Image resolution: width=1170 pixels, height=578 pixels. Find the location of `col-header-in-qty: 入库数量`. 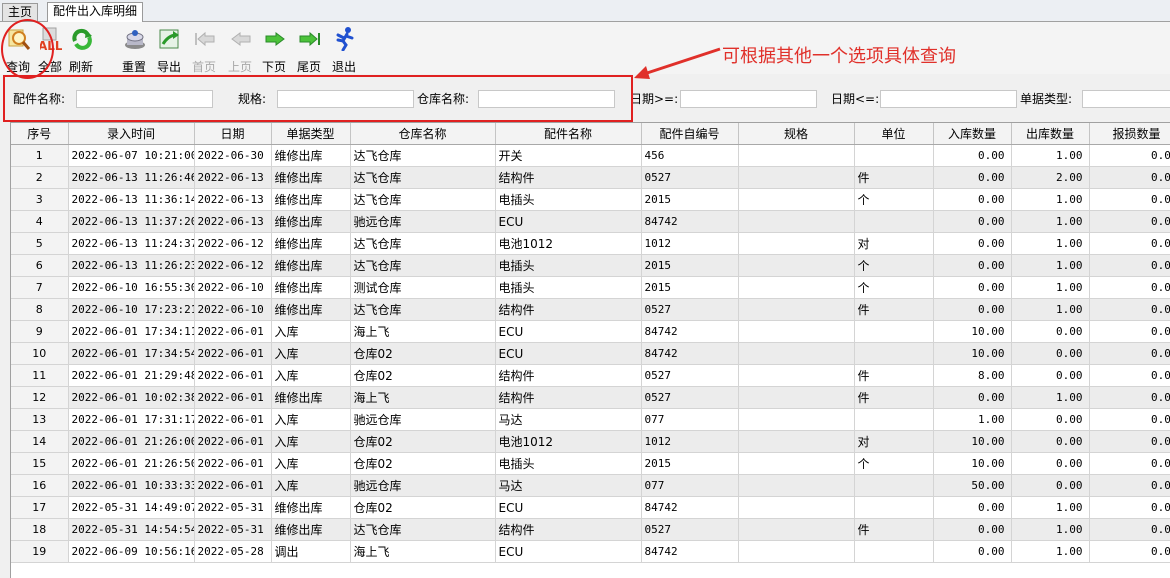

col-header-in-qty: 入库数量 is located at coordinates (972, 134).